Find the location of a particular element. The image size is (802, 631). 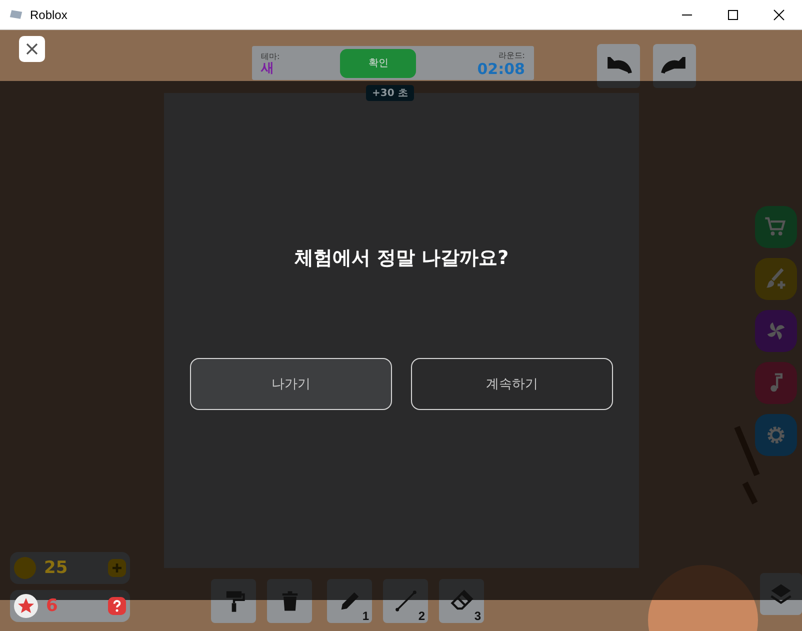

line-tool-icon is located at coordinates (405, 601).